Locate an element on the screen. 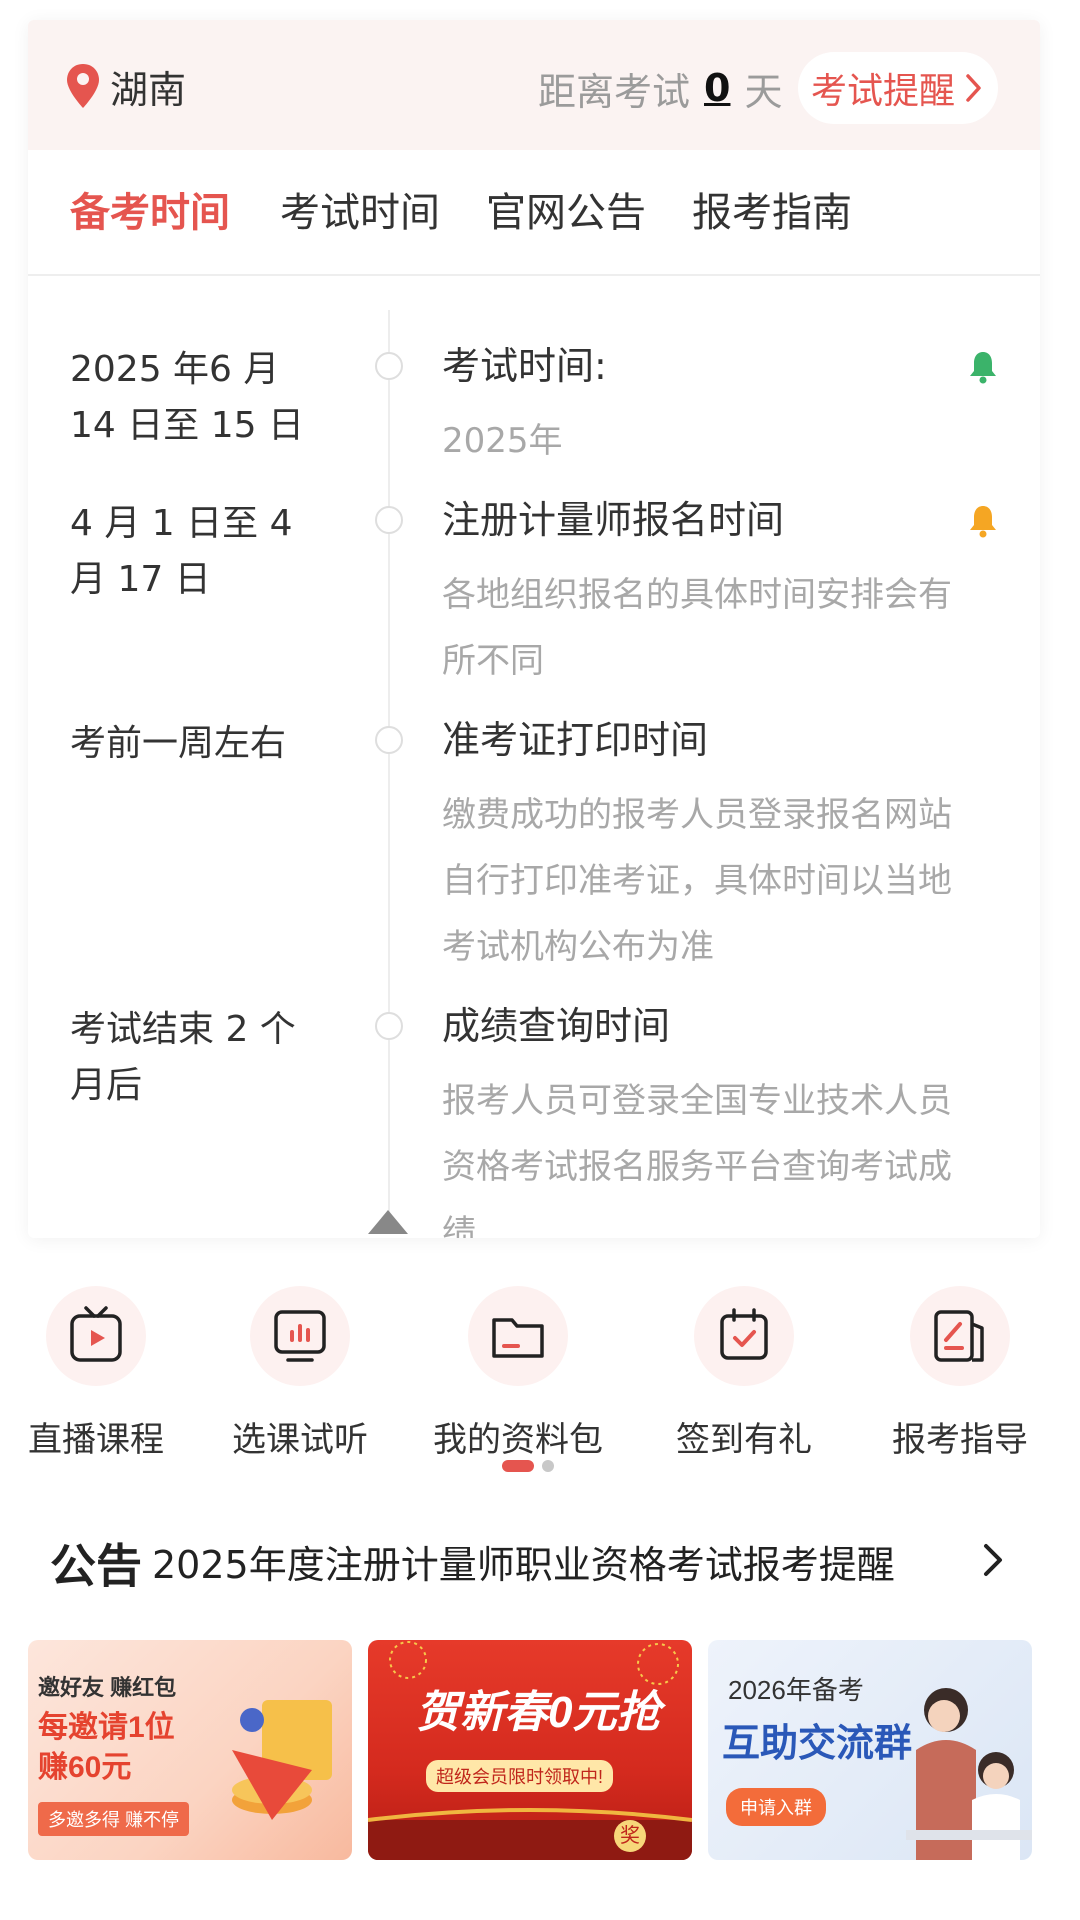 This screenshot has width=1080, height=1920. timeline-title: 考试时间: is located at coordinates (524, 366).